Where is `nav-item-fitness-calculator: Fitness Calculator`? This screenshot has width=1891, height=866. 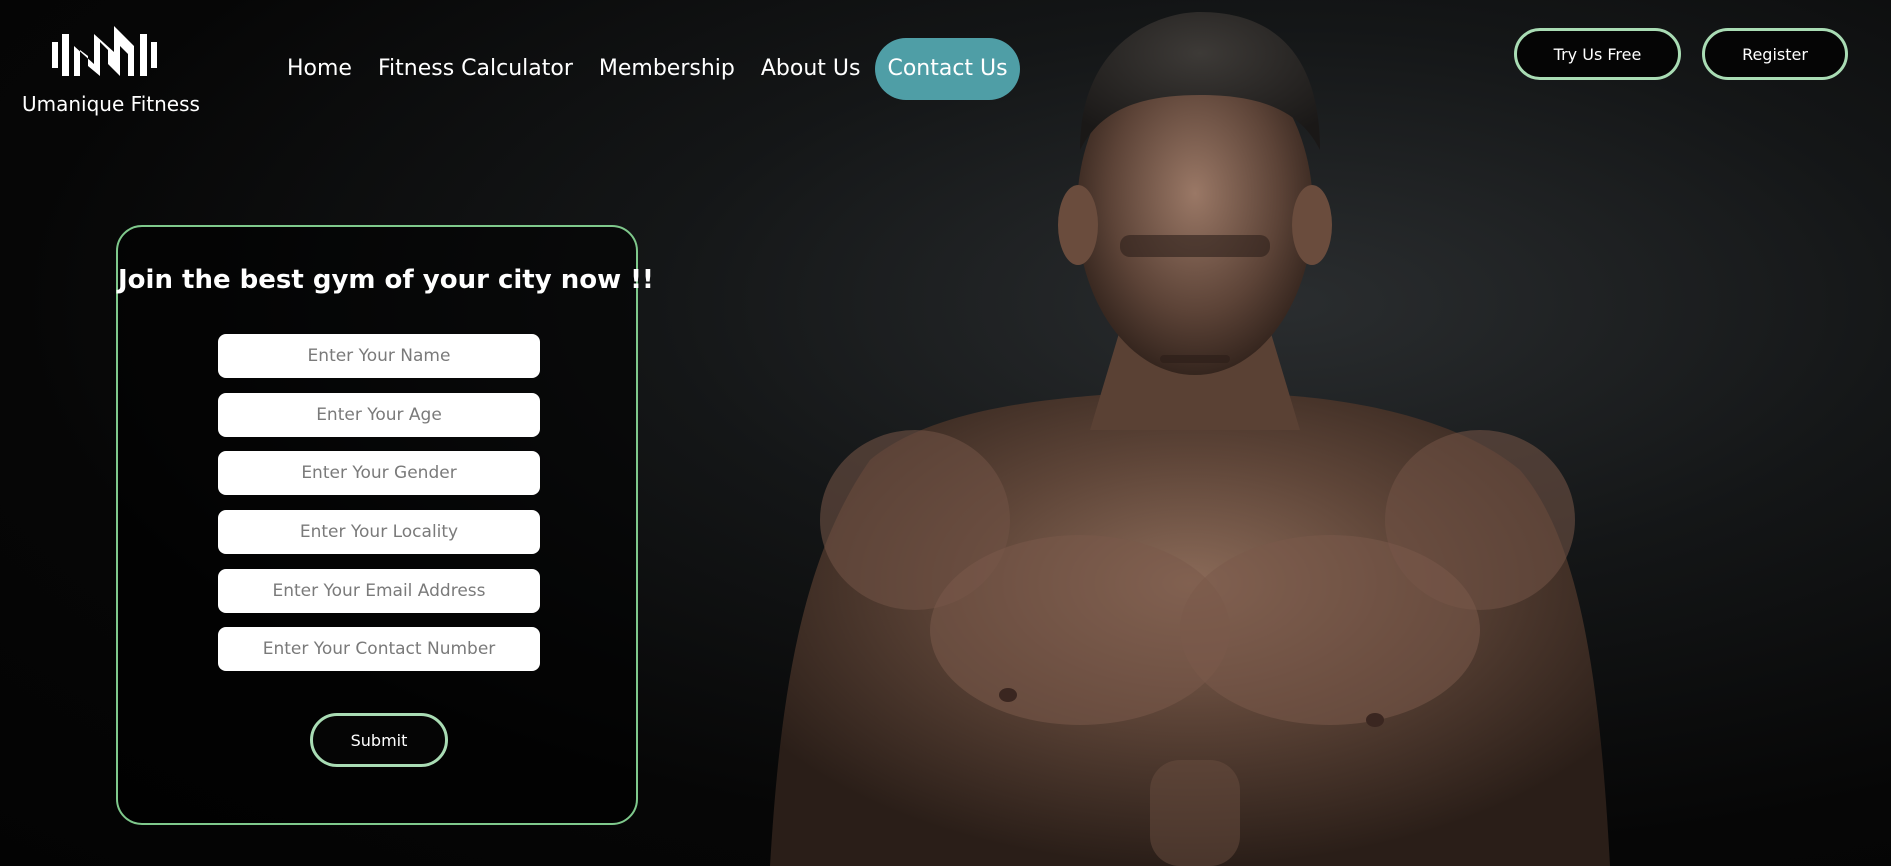 nav-item-fitness-calculator: Fitness Calculator is located at coordinates (475, 69).